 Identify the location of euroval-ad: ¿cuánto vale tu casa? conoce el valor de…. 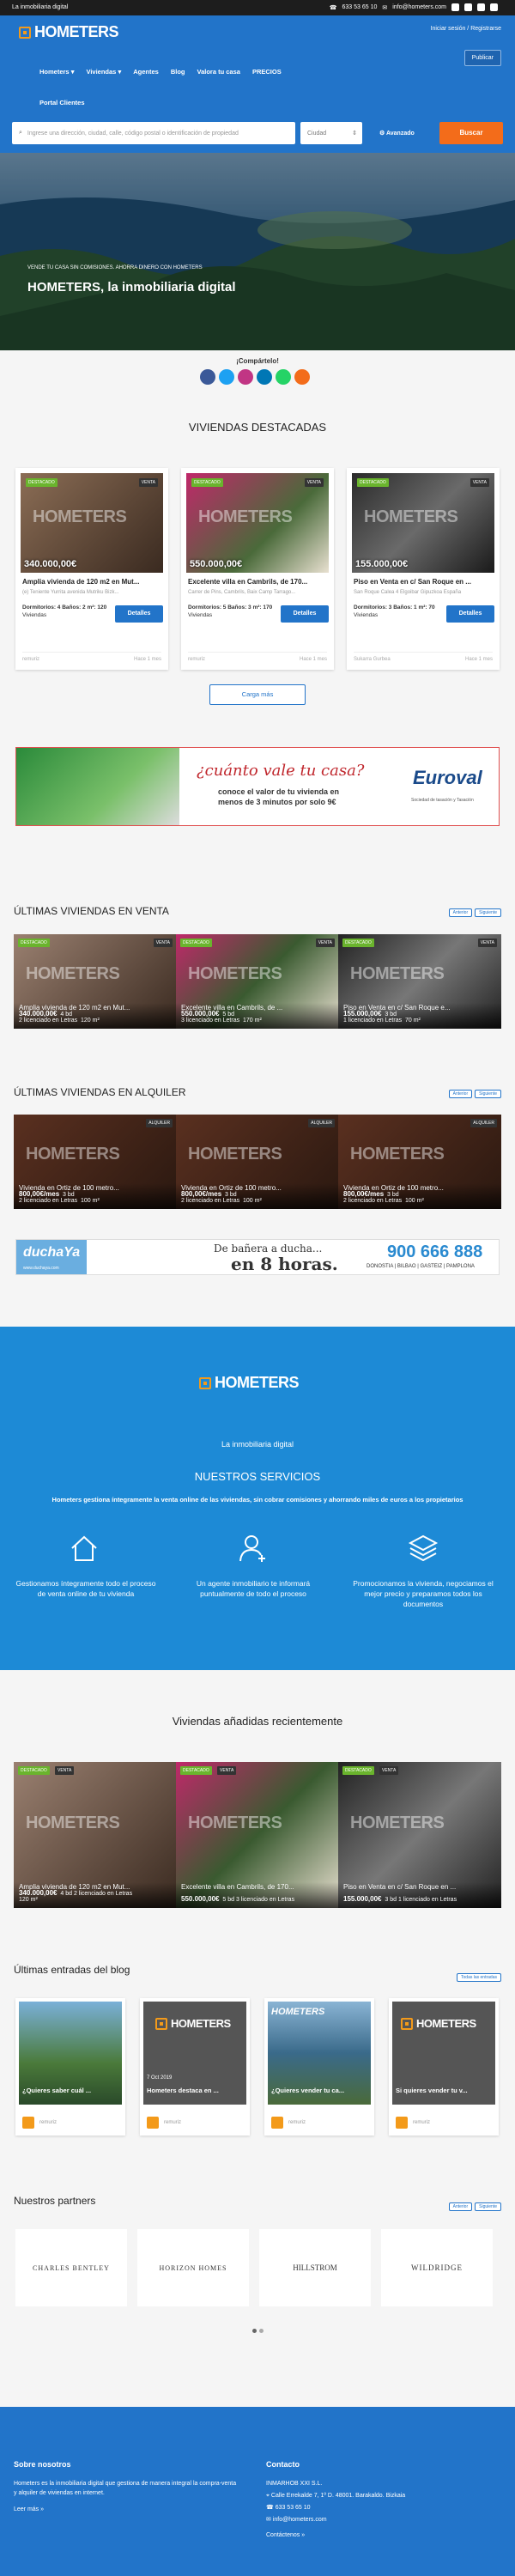
(257, 786).